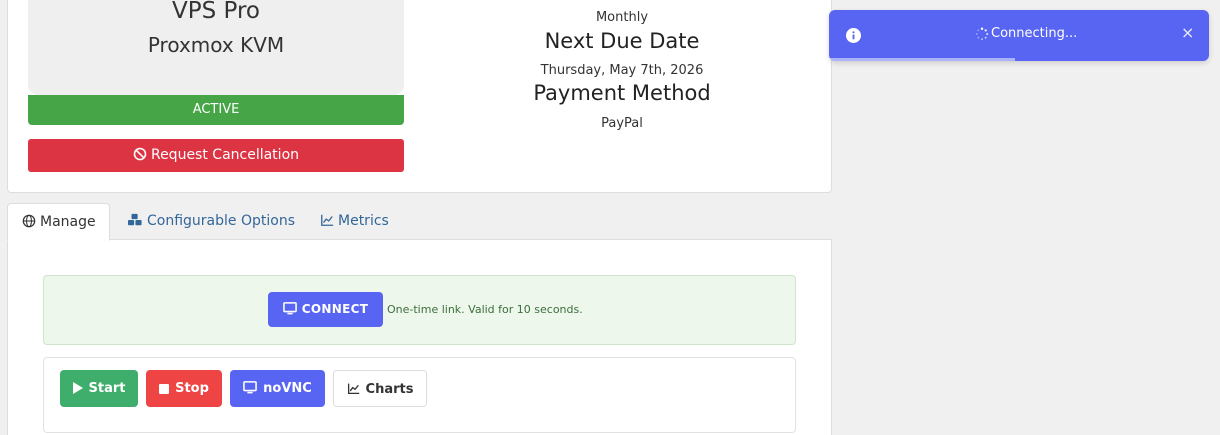 This screenshot has width=1220, height=435. I want to click on billing-cycle: Monthly, so click(622, 17).